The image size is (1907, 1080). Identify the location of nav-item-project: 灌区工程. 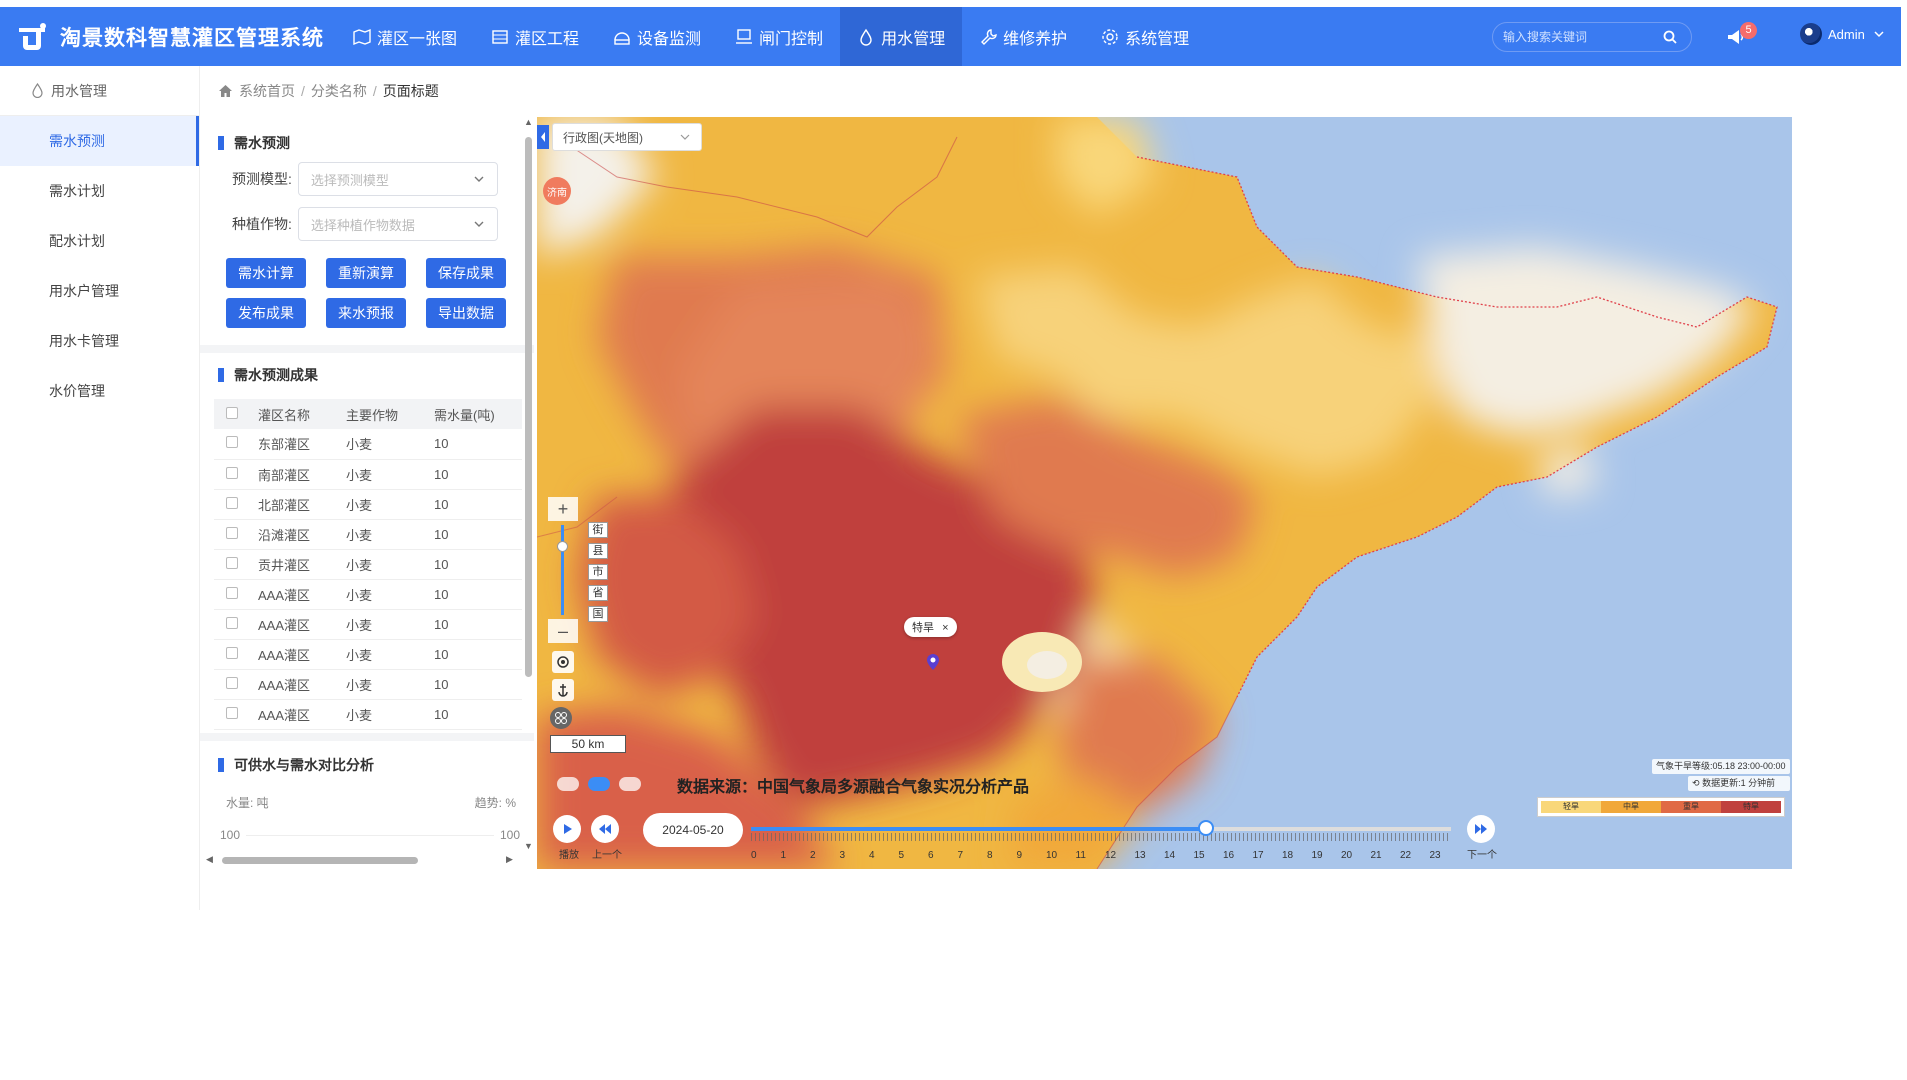
(535, 36).